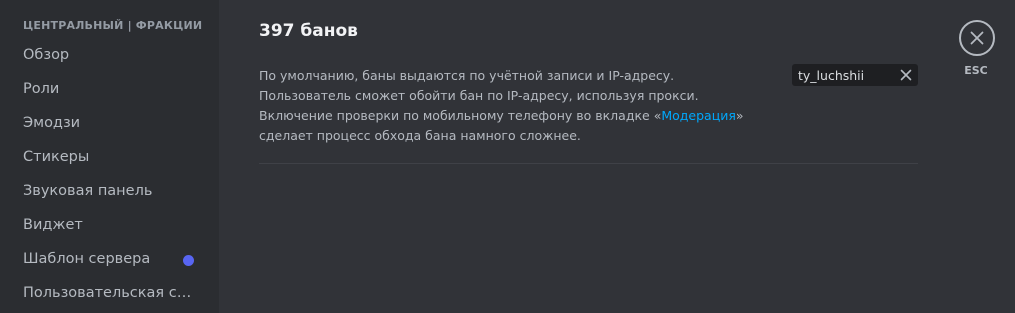  Describe the element at coordinates (52, 123) in the screenshot. I see `sidebar-item-label: Эмодзи` at that location.